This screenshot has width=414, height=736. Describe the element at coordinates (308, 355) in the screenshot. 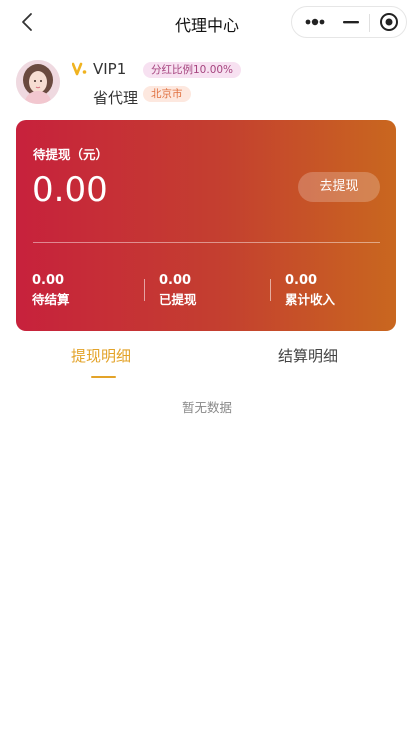

I see `tab-settlement-details: 结算明细` at that location.